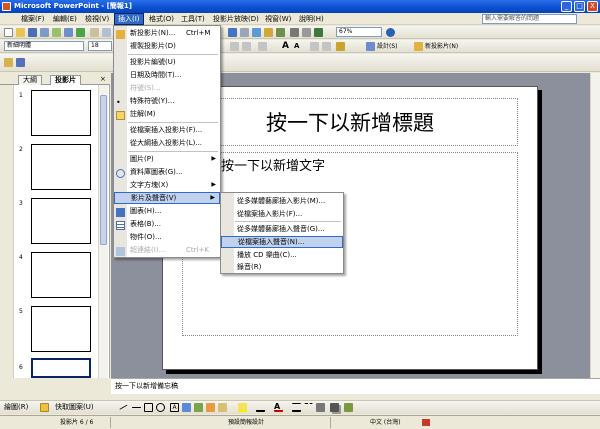 The image size is (600, 429). Describe the element at coordinates (314, 46) in the screenshot. I see `promote-icon` at that location.